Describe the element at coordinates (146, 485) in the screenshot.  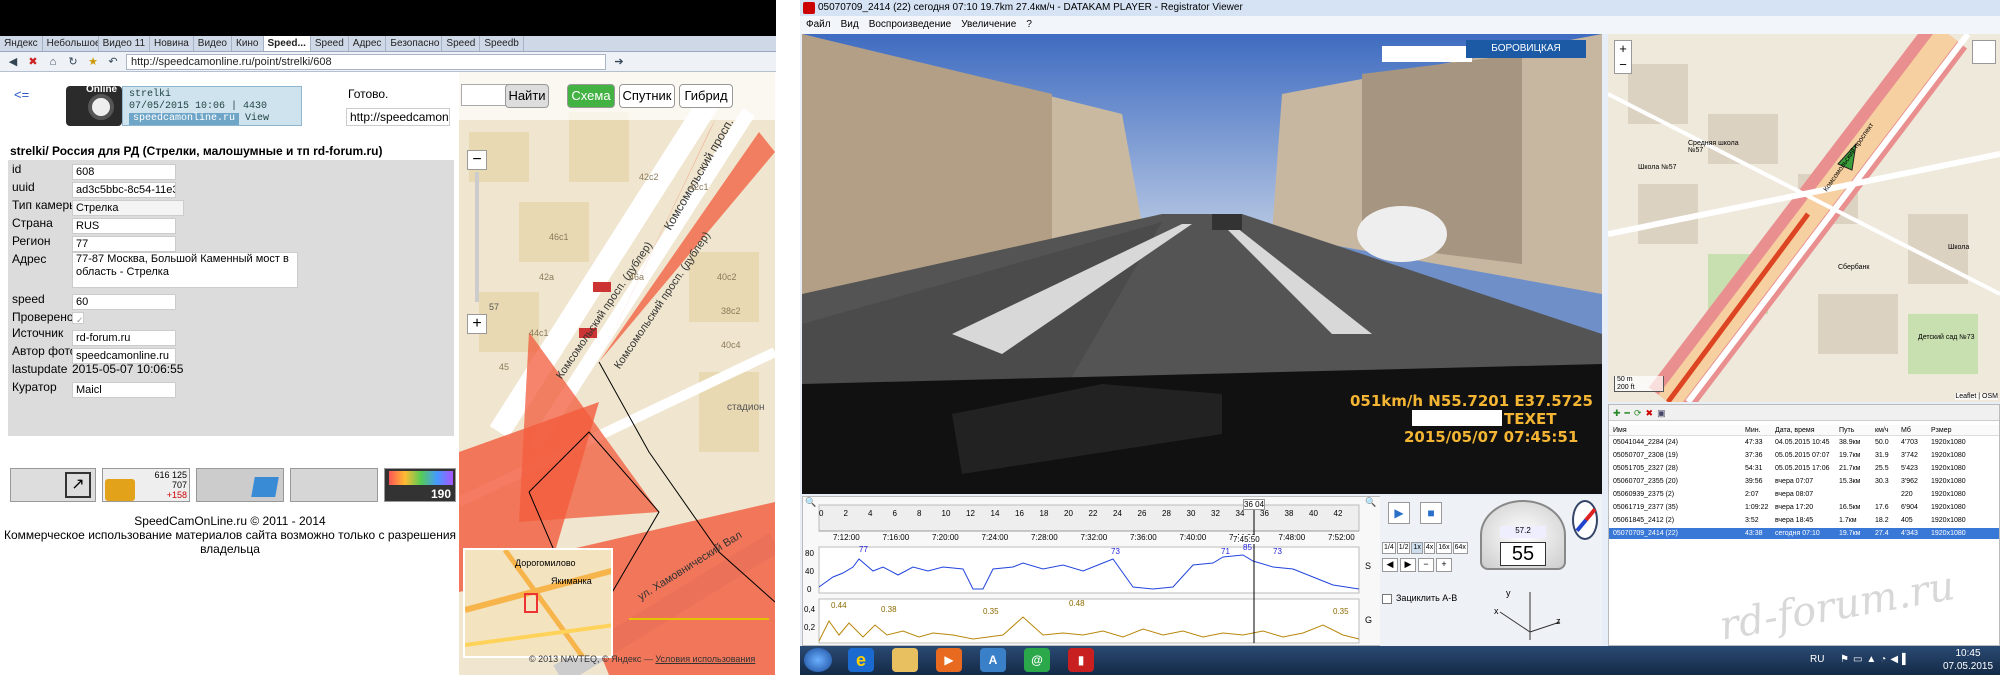
I see `banner-2: 616 125 707 +158` at that location.